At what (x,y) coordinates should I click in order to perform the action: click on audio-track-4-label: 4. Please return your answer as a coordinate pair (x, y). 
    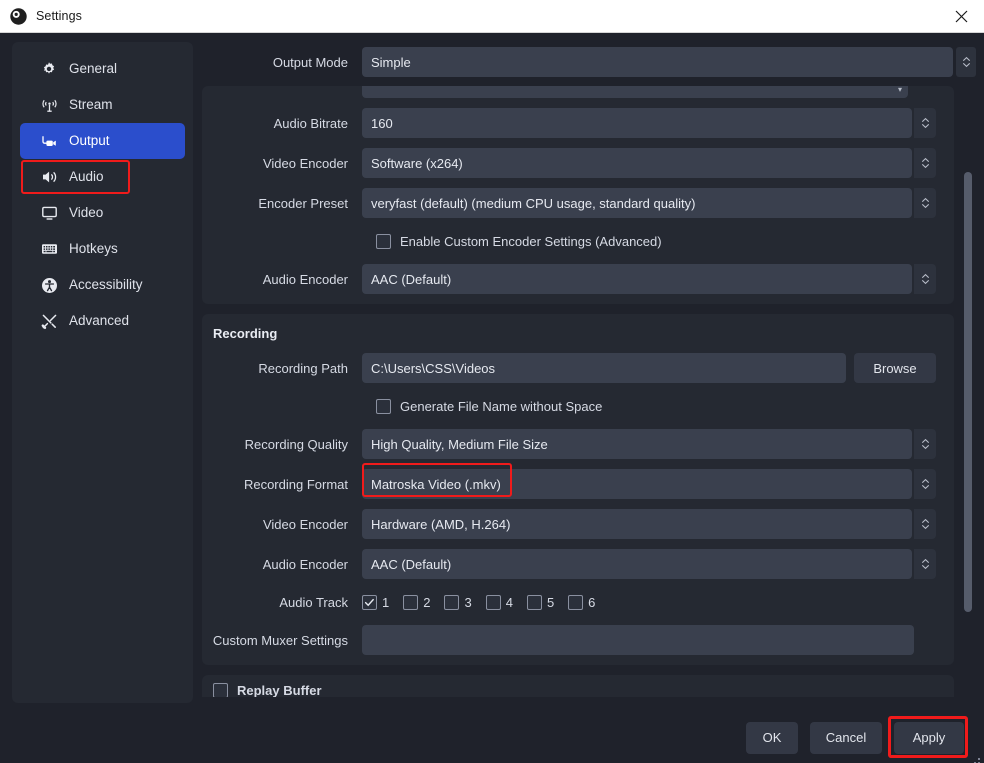
    Looking at the image, I should click on (509, 602).